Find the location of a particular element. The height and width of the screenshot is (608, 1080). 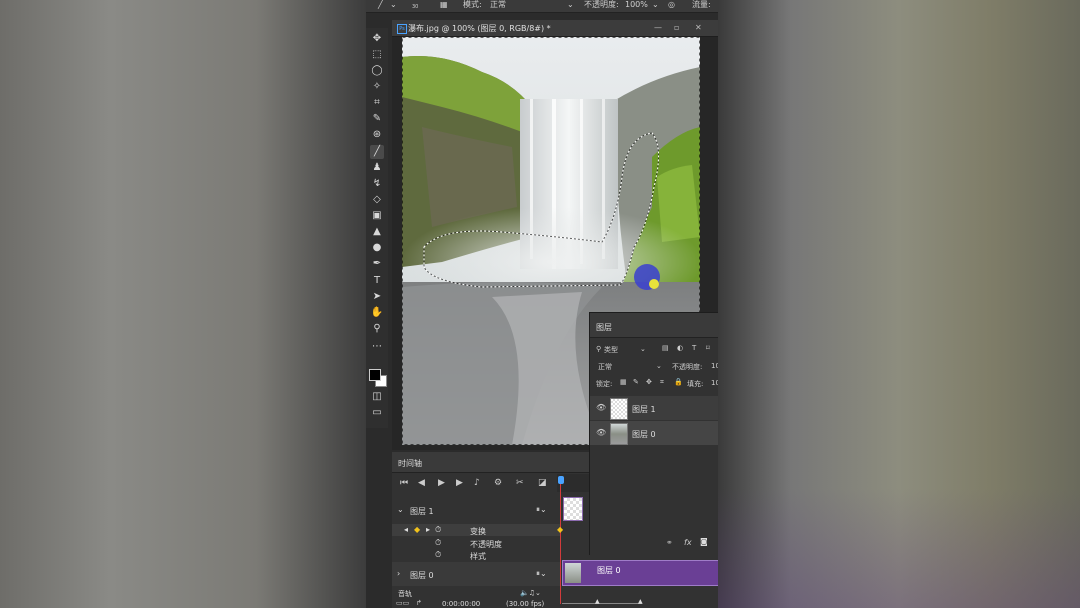

layer-0-name: 图层 0 is located at coordinates (644, 434).